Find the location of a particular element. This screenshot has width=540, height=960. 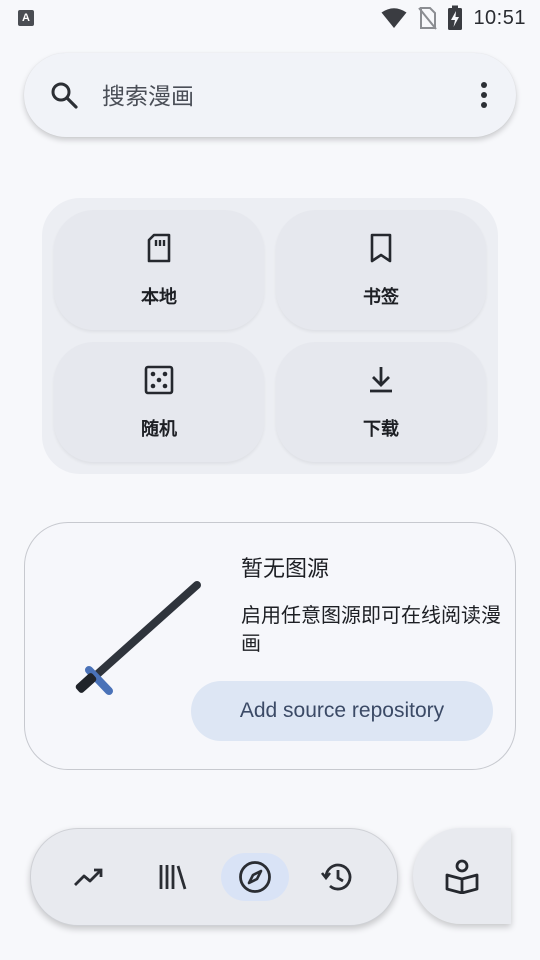

random-label: 随机 is located at coordinates (159, 429).